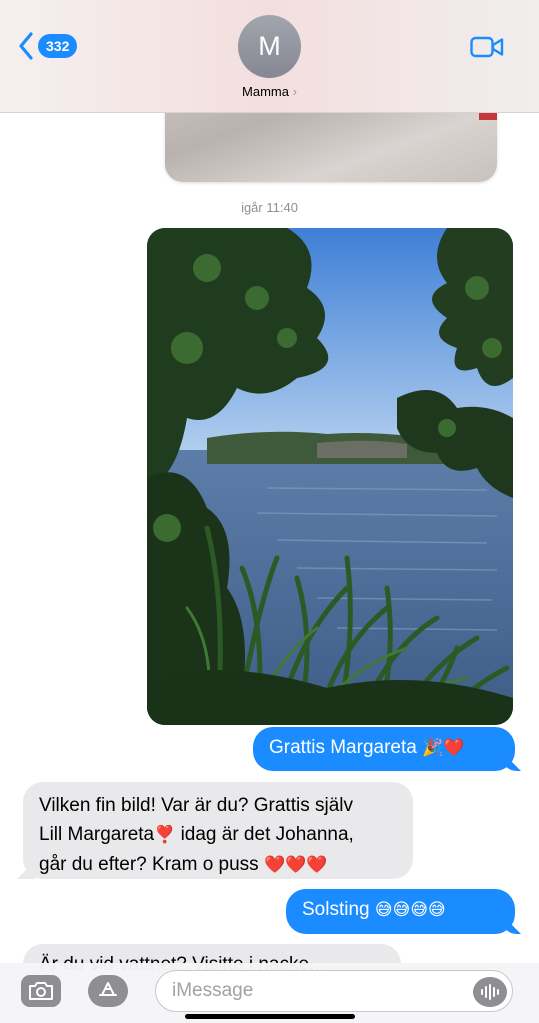 The height and width of the screenshot is (1023, 539). What do you see at coordinates (295, 865) in the screenshot?
I see `message-emoji: ❤️❤️❤️` at bounding box center [295, 865].